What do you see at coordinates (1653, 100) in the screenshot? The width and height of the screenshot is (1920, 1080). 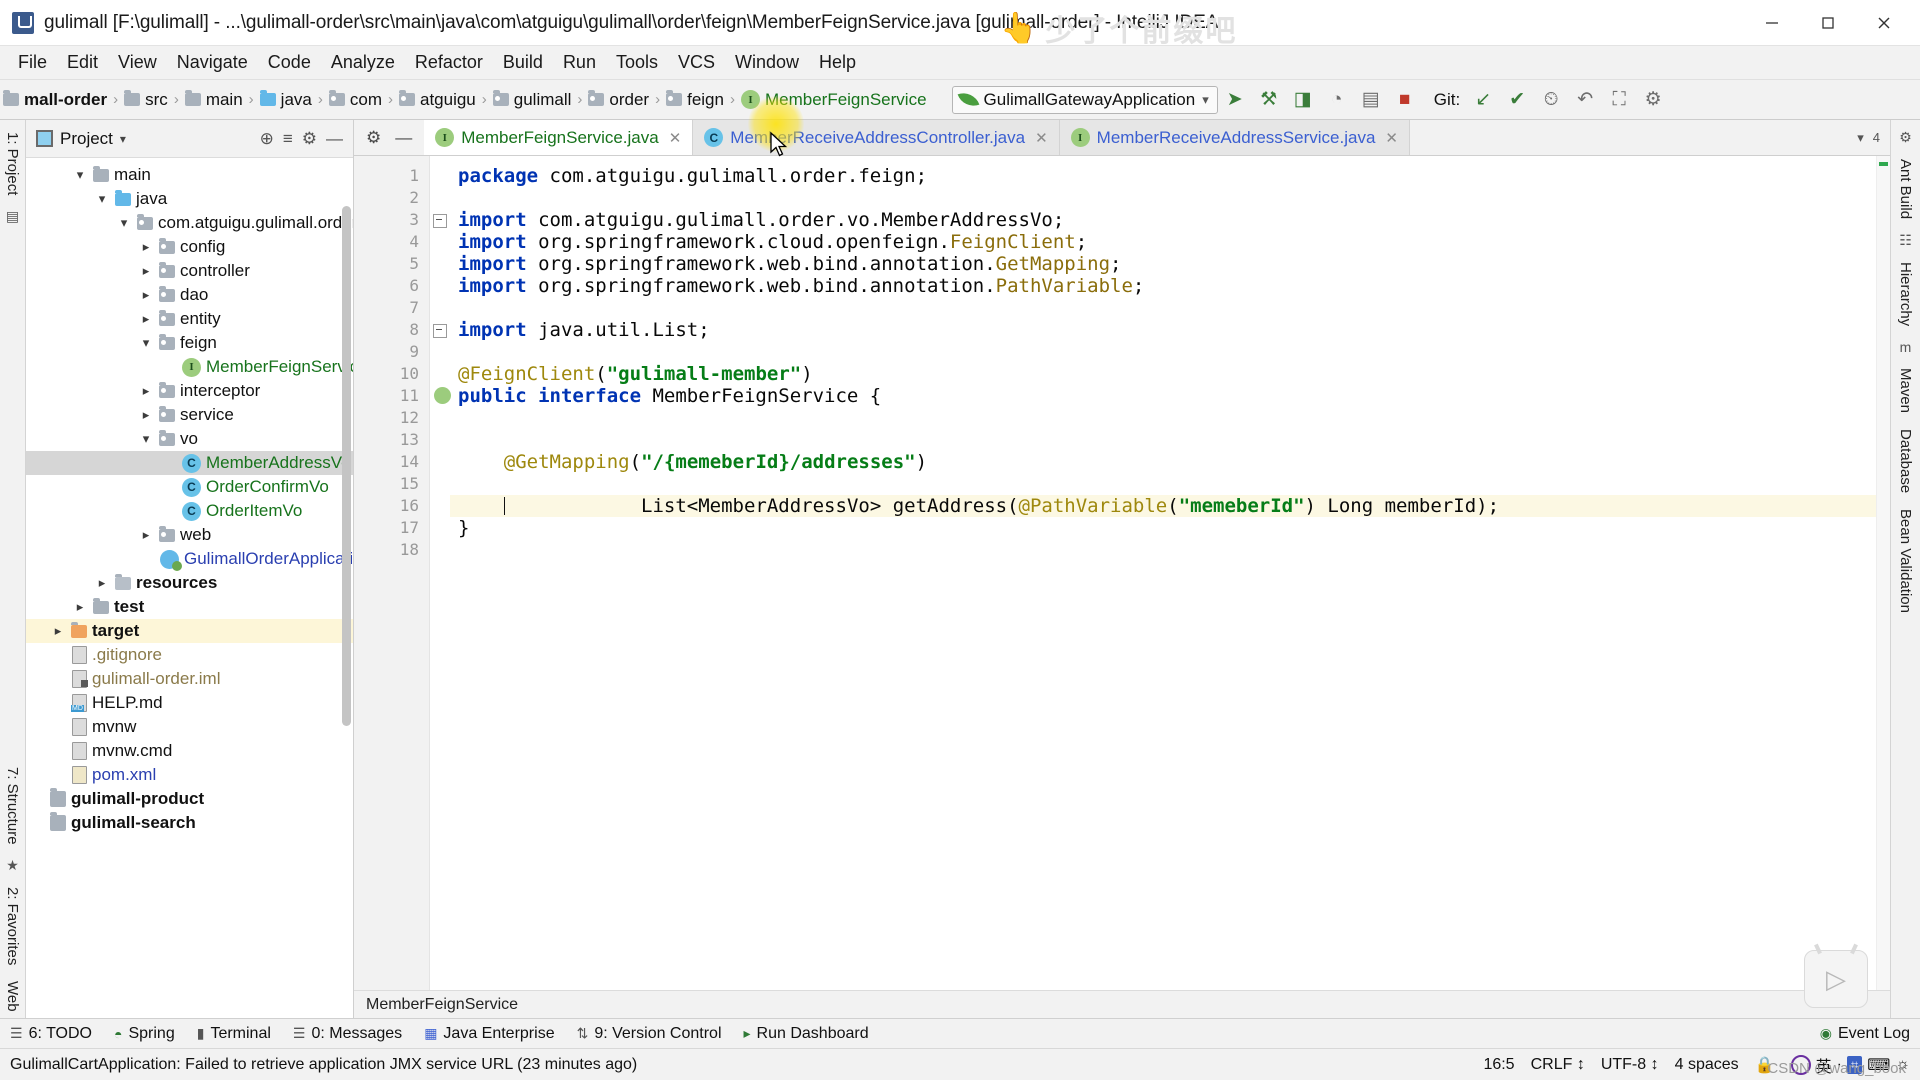 I see `settings-button: ⚙` at bounding box center [1653, 100].